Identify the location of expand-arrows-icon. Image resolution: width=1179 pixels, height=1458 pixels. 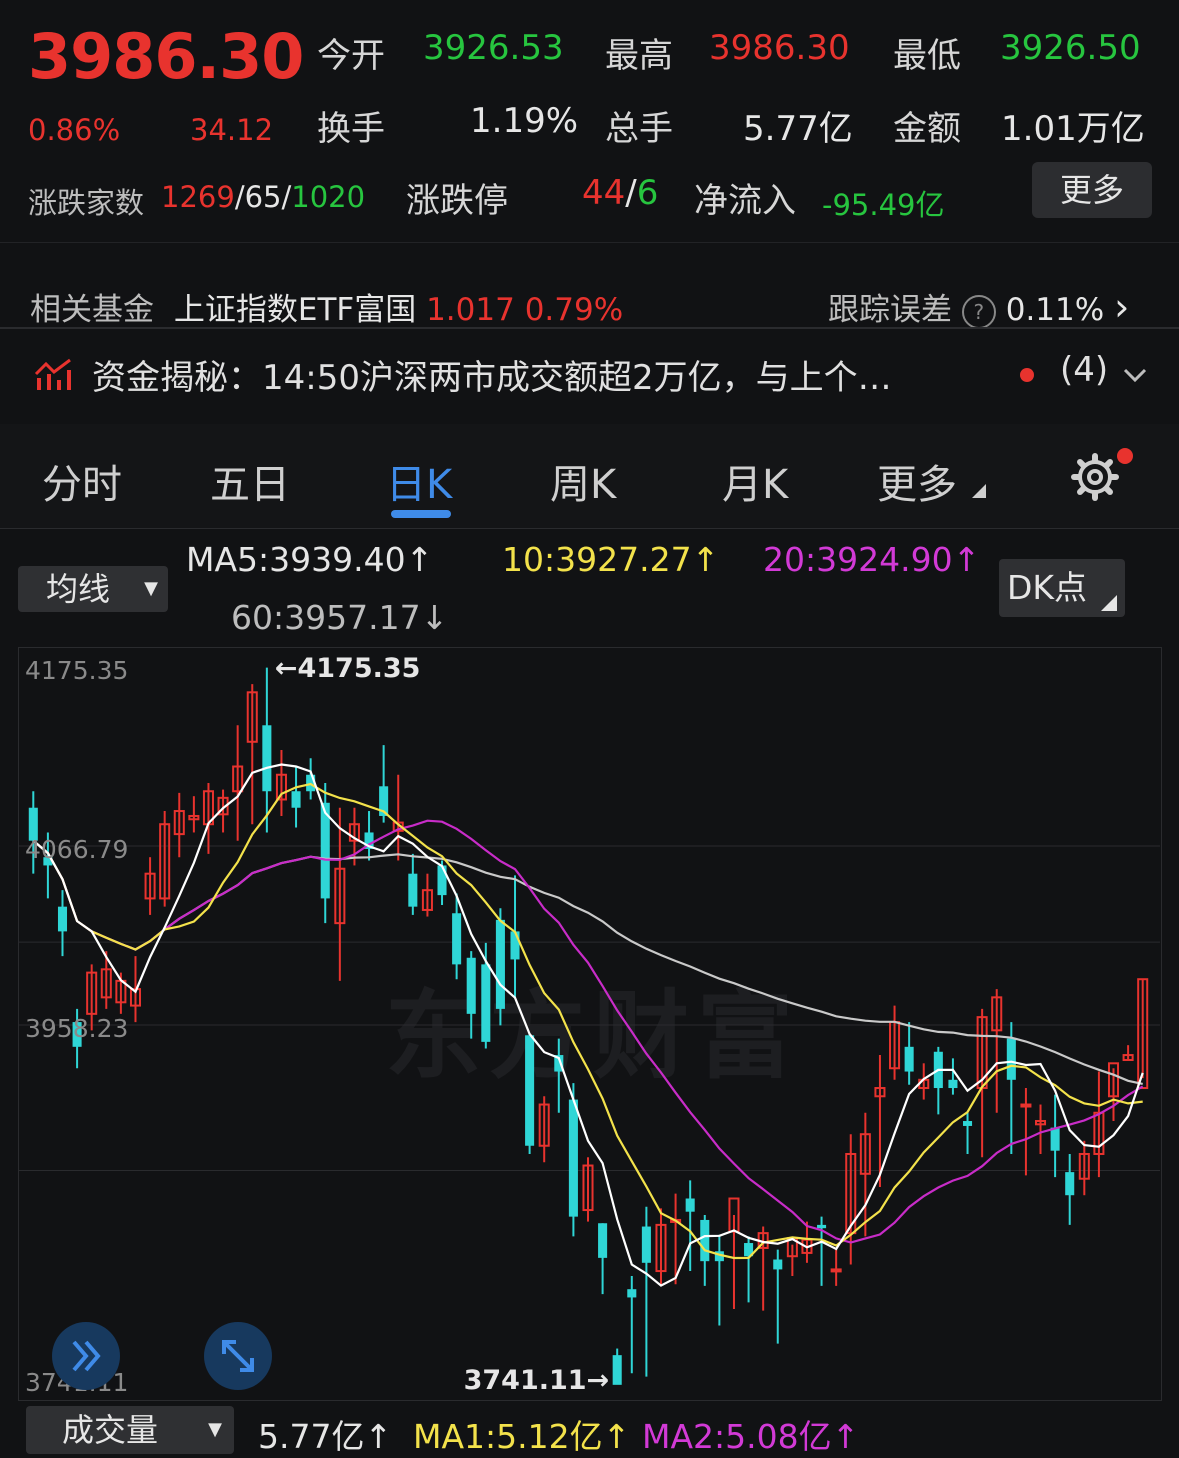
(238, 1356).